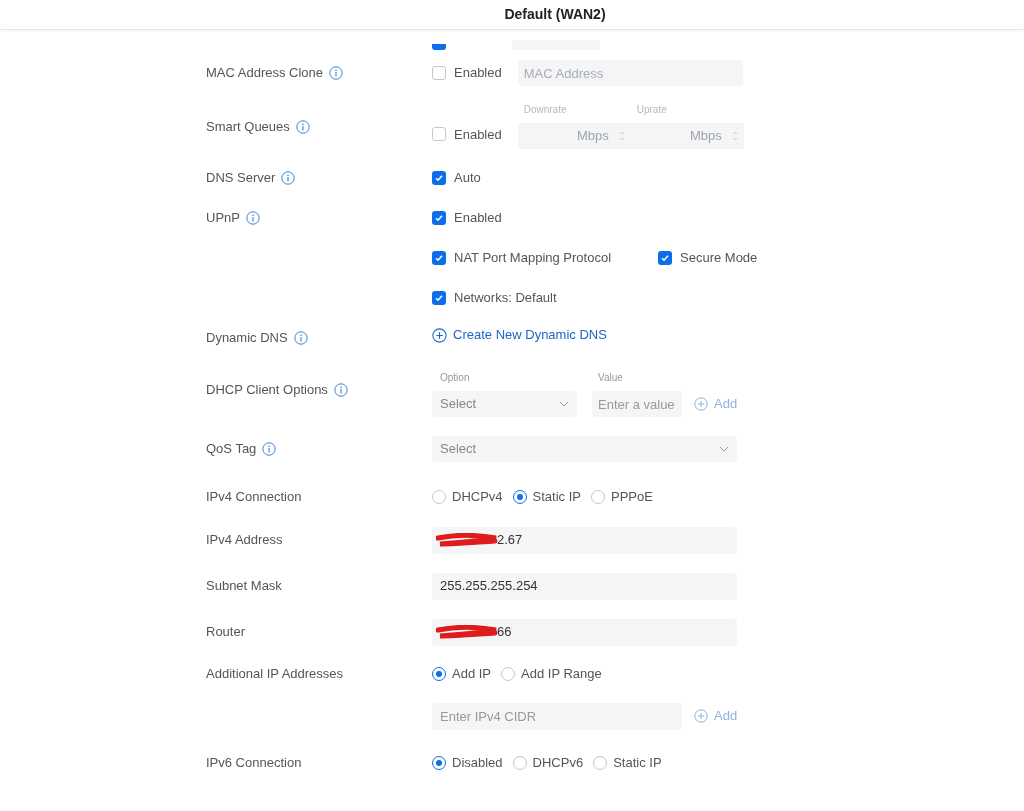 The height and width of the screenshot is (811, 1024). Describe the element at coordinates (247, 337) in the screenshot. I see `field-label: Dynamic DNS` at that location.